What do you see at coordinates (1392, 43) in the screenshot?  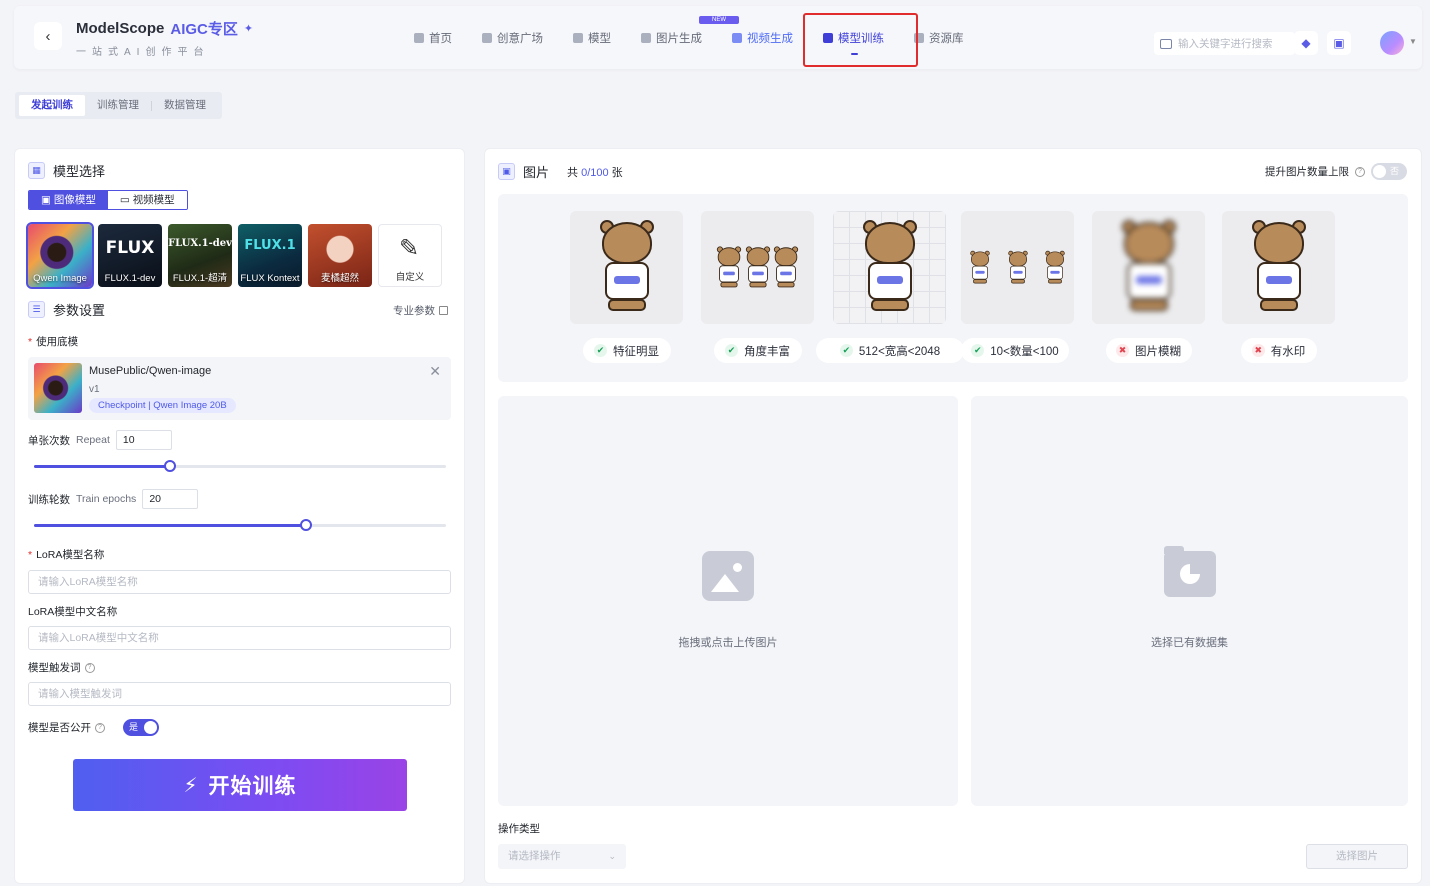 I see `user-avatar` at bounding box center [1392, 43].